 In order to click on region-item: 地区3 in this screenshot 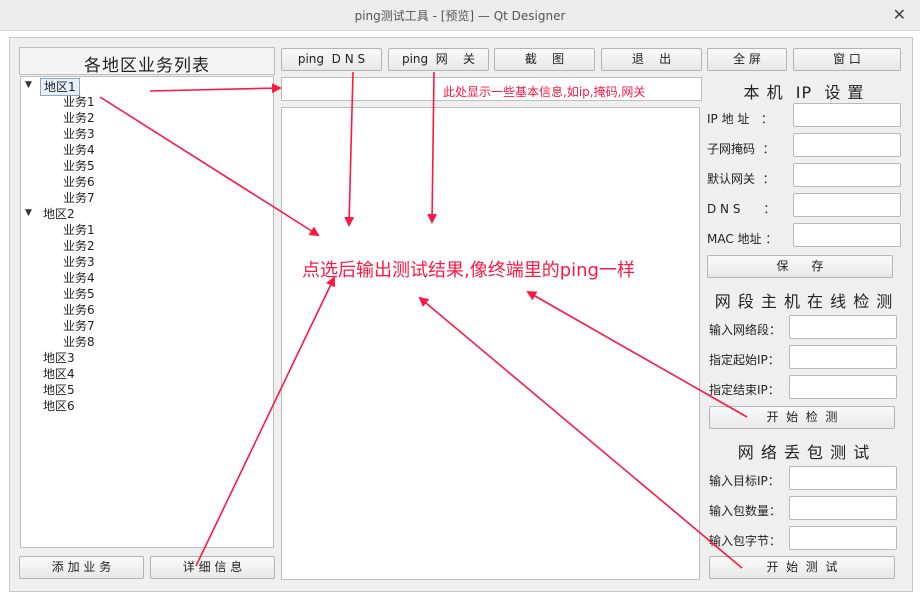, I will do `click(59, 358)`.